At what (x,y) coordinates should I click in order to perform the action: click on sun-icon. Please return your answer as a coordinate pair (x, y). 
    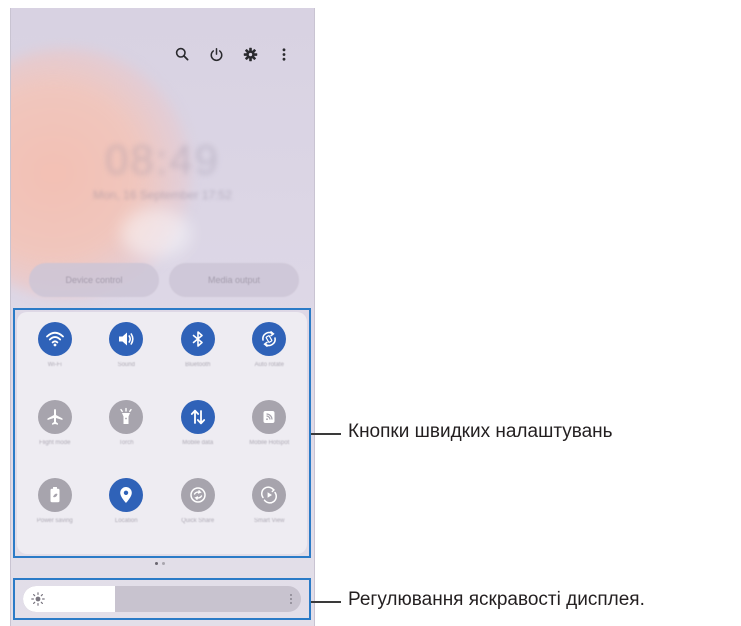
    Looking at the image, I should click on (38, 599).